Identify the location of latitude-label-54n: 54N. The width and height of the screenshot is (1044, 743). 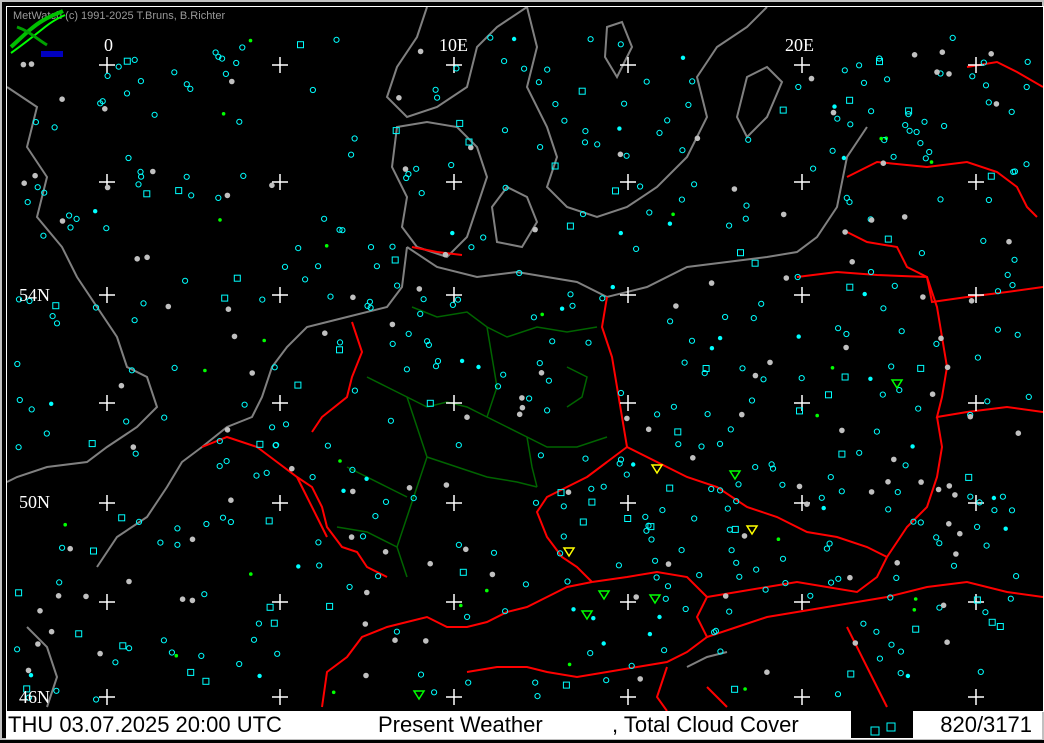
(34, 295).